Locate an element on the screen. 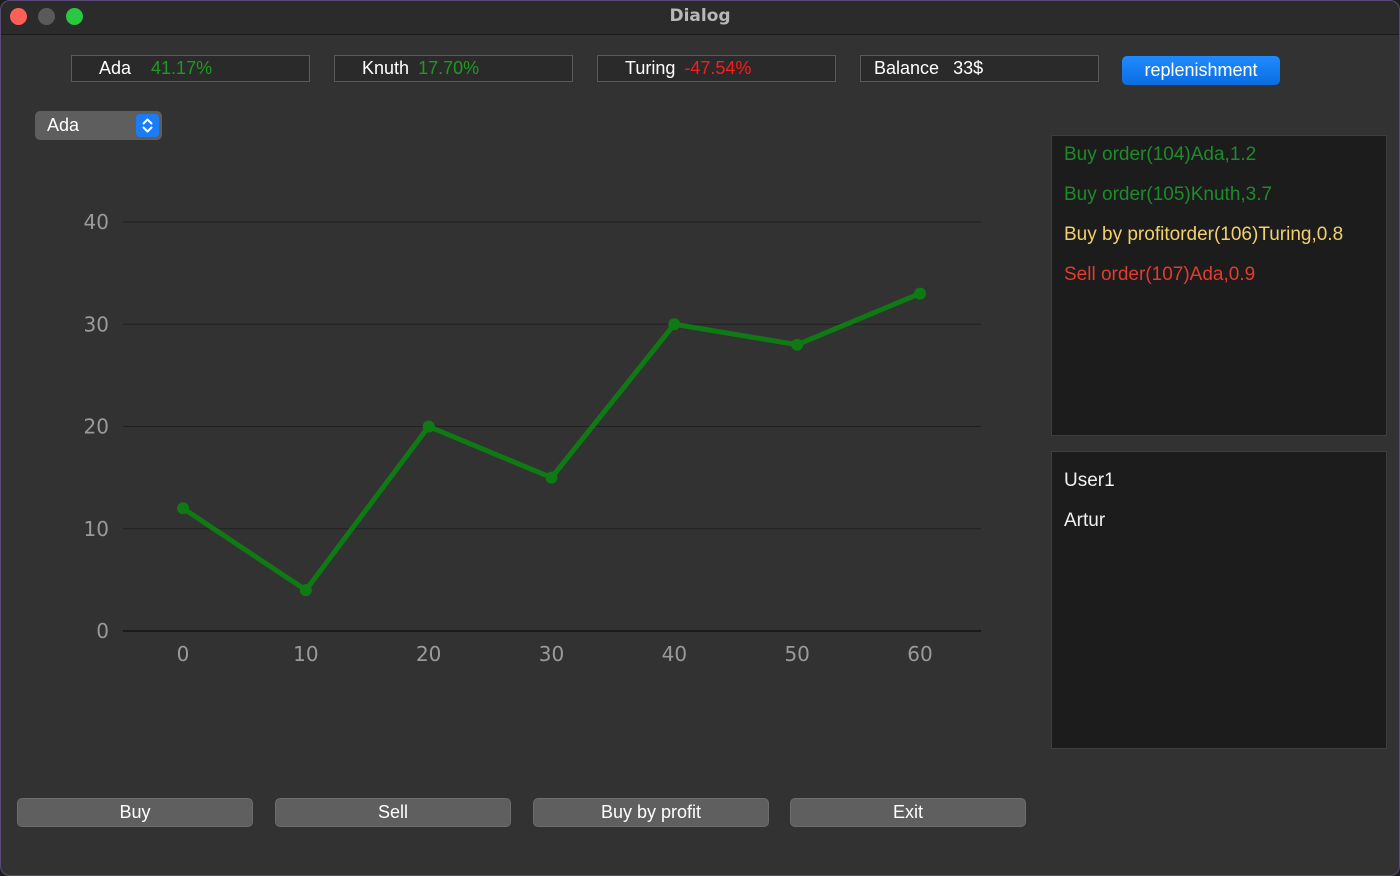 The height and width of the screenshot is (876, 1400). replenishment-button: replenishment is located at coordinates (1201, 70).